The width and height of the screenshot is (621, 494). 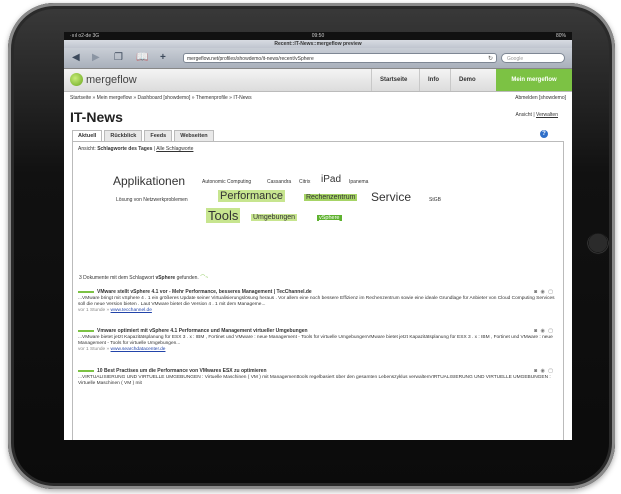 What do you see at coordinates (125, 149) in the screenshot?
I see `view-current: Schlagworte des Tages` at bounding box center [125, 149].